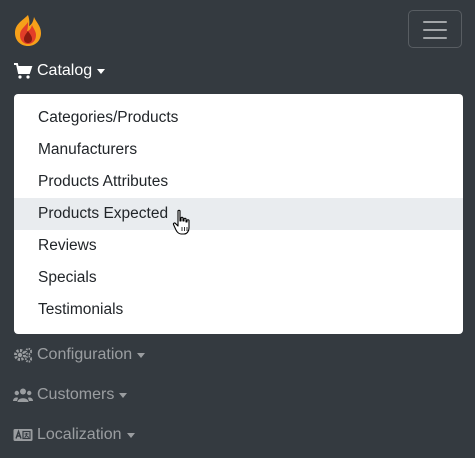 This screenshot has width=475, height=458. I want to click on flame-logo-icon, so click(28, 30).